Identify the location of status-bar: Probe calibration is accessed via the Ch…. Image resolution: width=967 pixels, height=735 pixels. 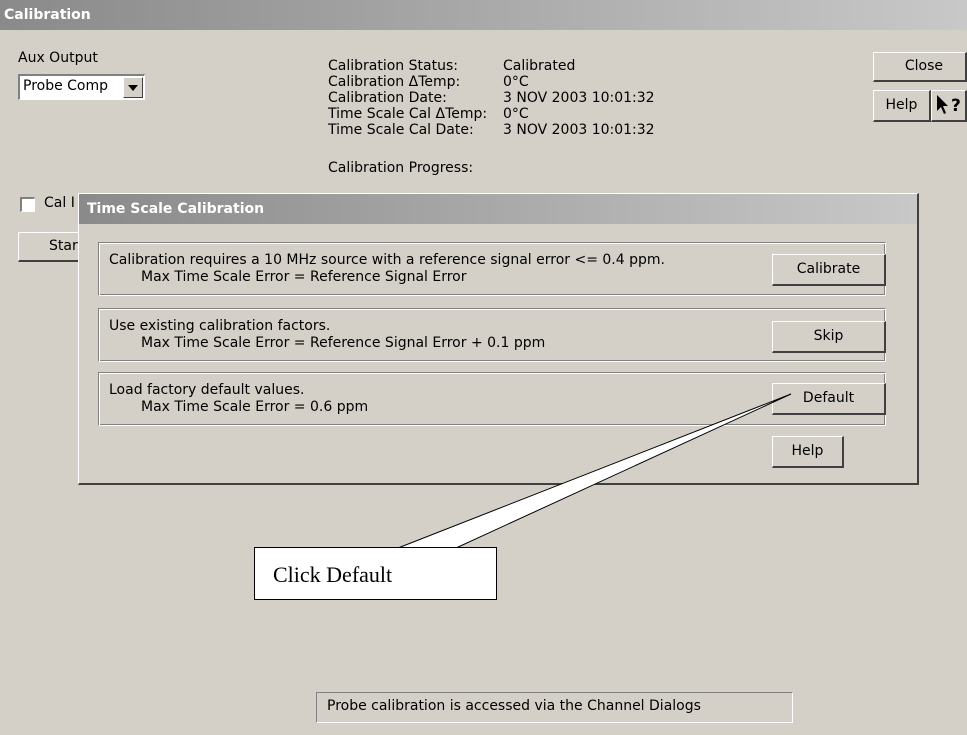
(554, 707).